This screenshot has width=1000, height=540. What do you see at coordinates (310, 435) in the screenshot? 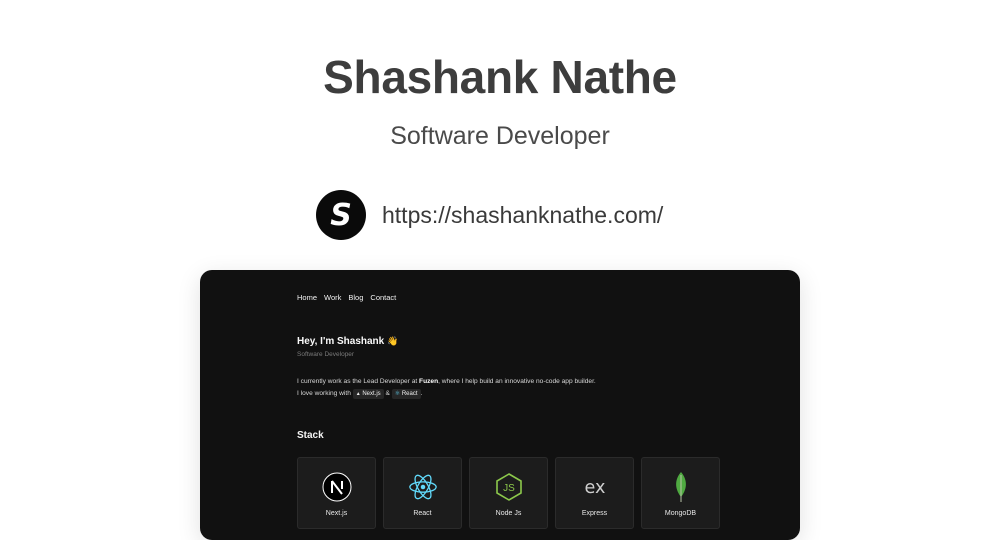
I see `stack-heading: Stack` at bounding box center [310, 435].